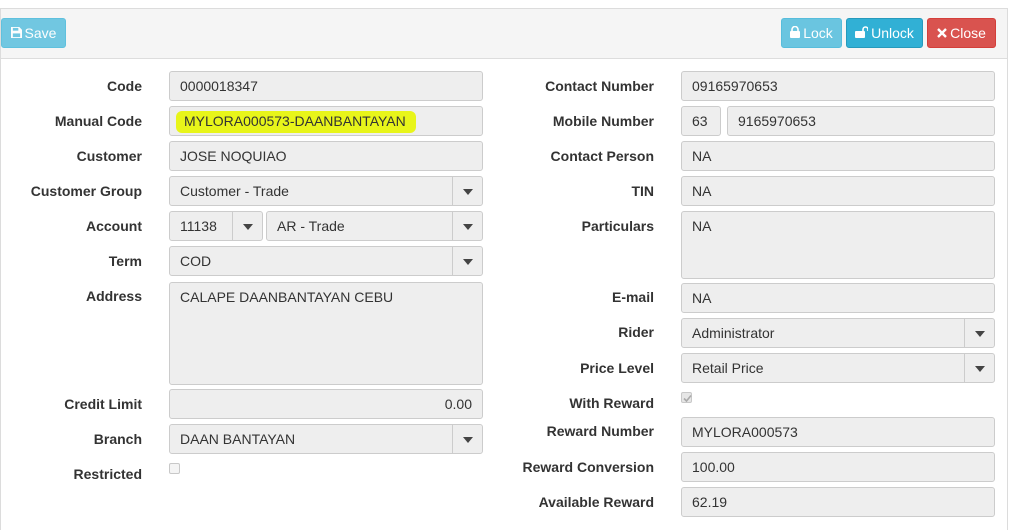  Describe the element at coordinates (326, 156) in the screenshot. I see `customer-field: JOSE NOQUIAO` at that location.